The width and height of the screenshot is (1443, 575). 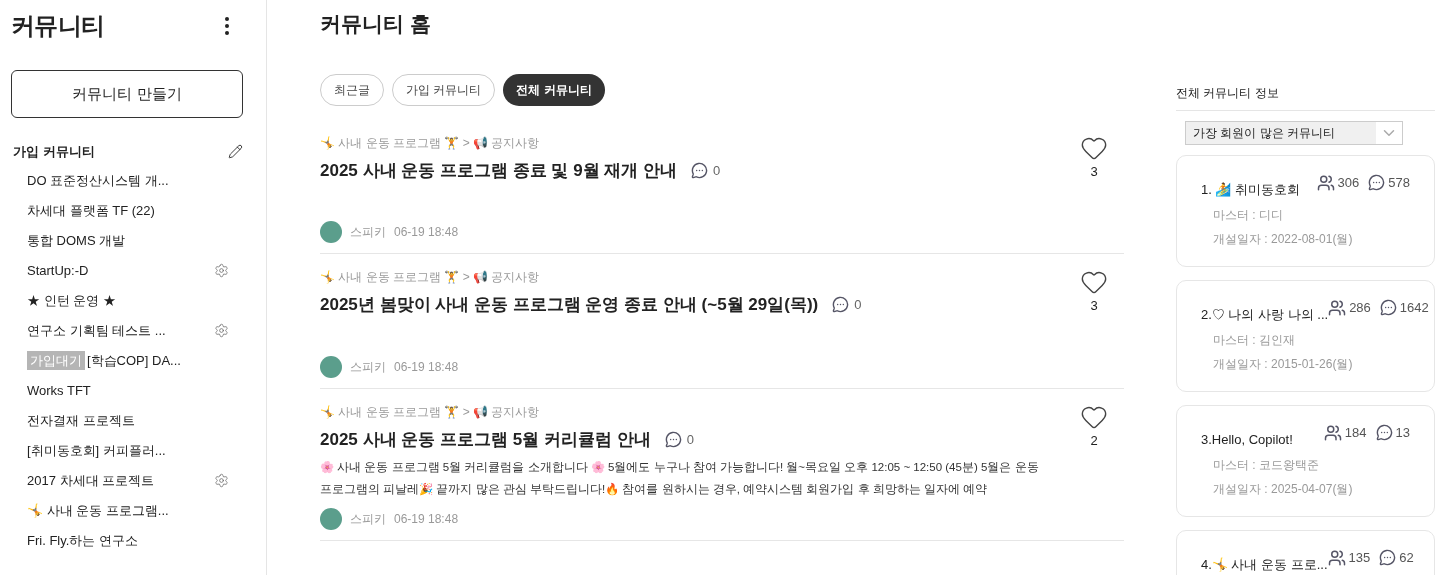 I want to click on community-name: ★ 인턴 운영 ★, so click(x=71, y=300).